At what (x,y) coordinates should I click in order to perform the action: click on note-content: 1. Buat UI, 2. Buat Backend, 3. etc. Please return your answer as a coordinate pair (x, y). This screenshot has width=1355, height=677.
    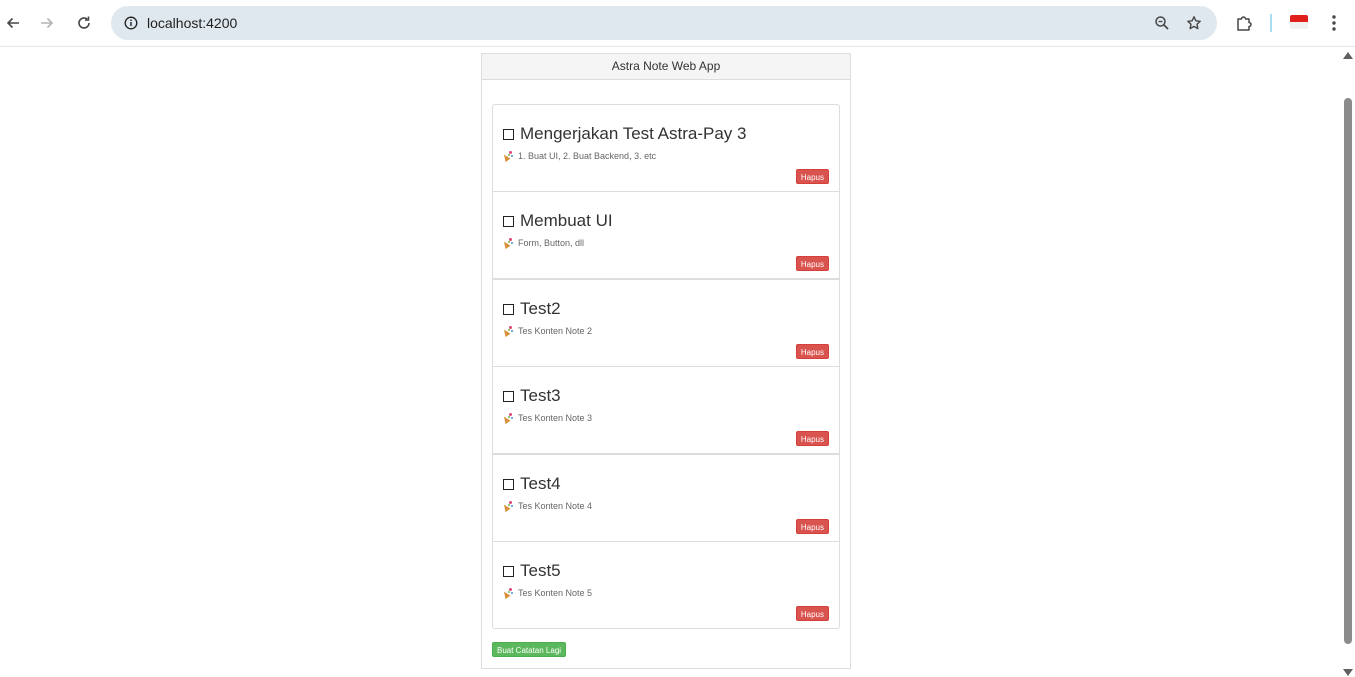
    Looking at the image, I should click on (587, 156).